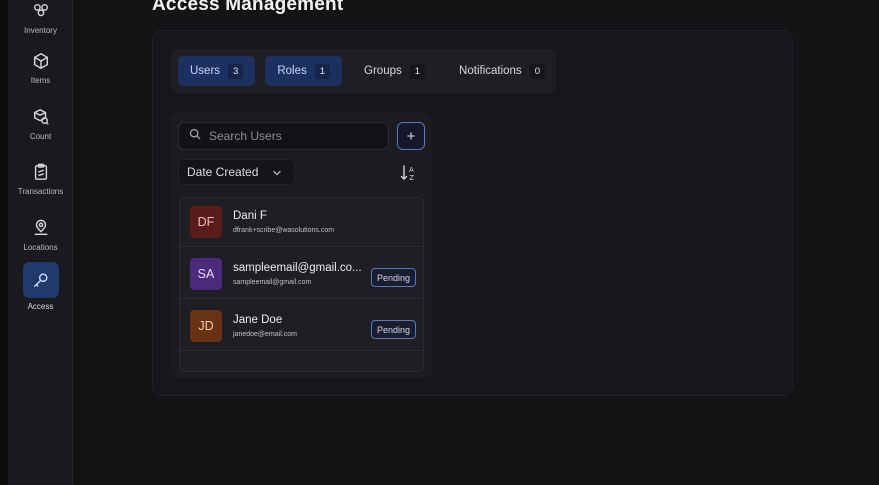 Image resolution: width=879 pixels, height=485 pixels. What do you see at coordinates (40, 30) in the screenshot?
I see `sidebar-item-label: Inventory` at bounding box center [40, 30].